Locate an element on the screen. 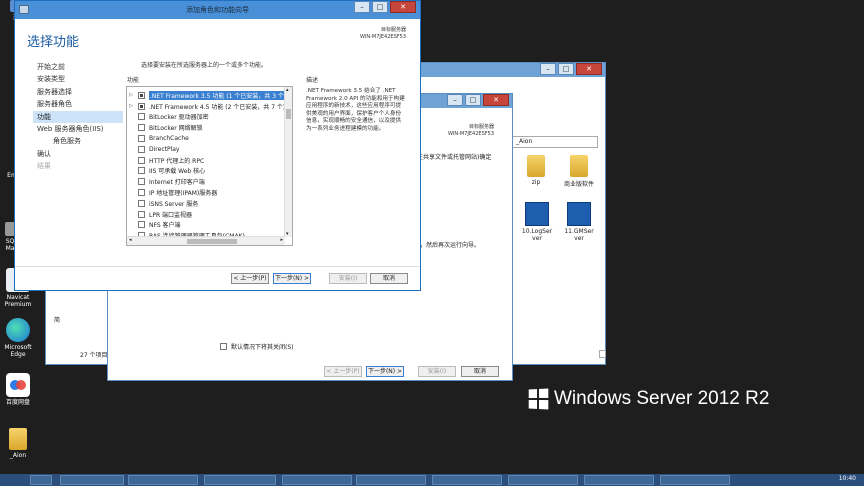 This screenshot has width=864, height=486. feature-row: NFS 客户端 is located at coordinates (154, 225).